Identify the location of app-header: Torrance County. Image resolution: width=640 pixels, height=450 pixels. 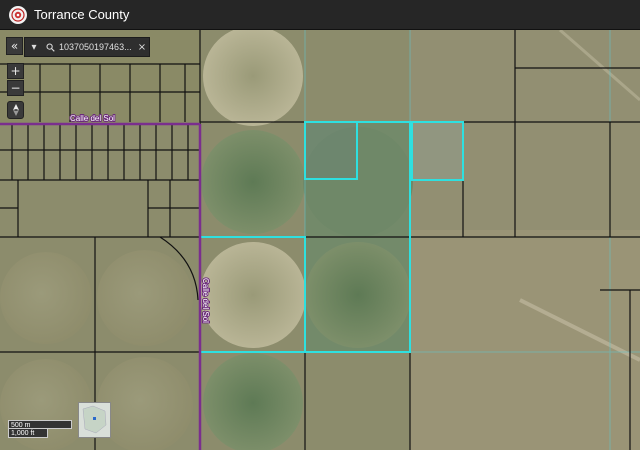
(320, 15).